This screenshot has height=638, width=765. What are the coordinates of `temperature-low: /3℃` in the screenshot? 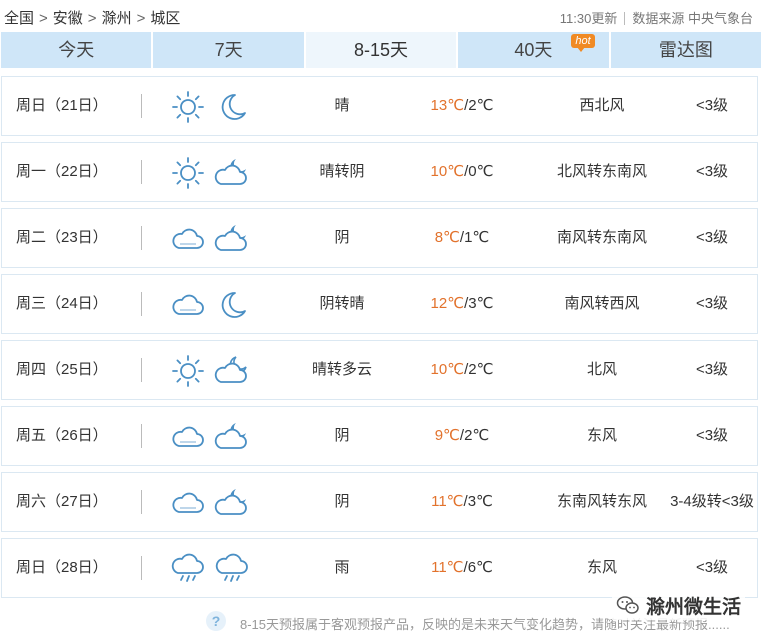 It's located at (478, 501).